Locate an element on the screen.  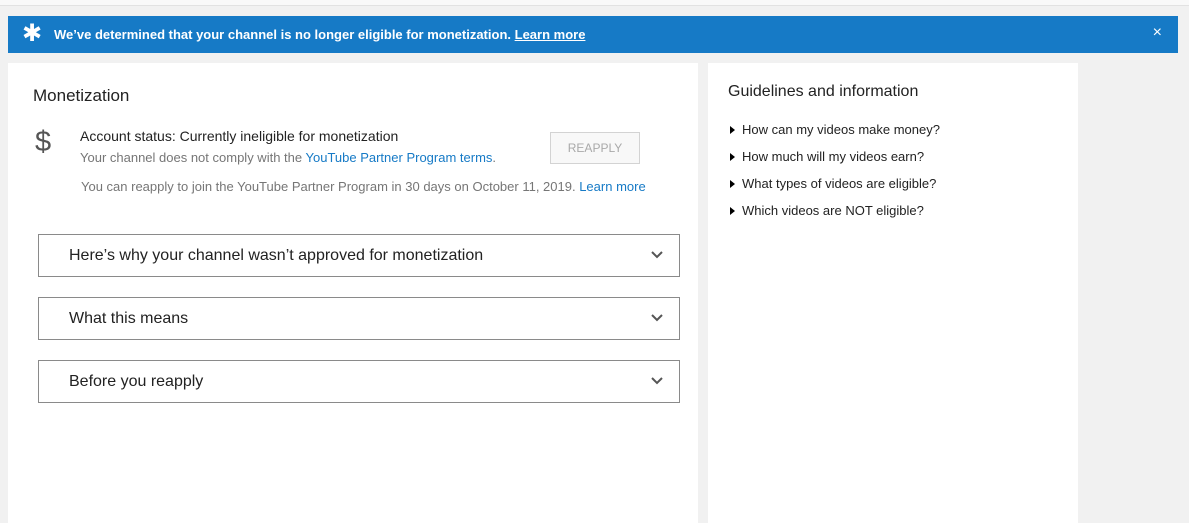
banner-learn-more-link: Learn more is located at coordinates (550, 34).